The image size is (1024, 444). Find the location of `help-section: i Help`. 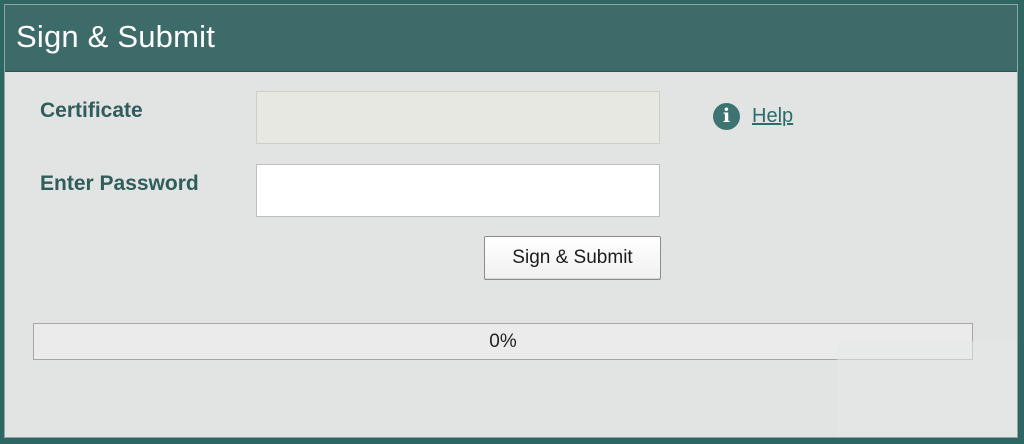

help-section: i Help is located at coordinates (753, 116).